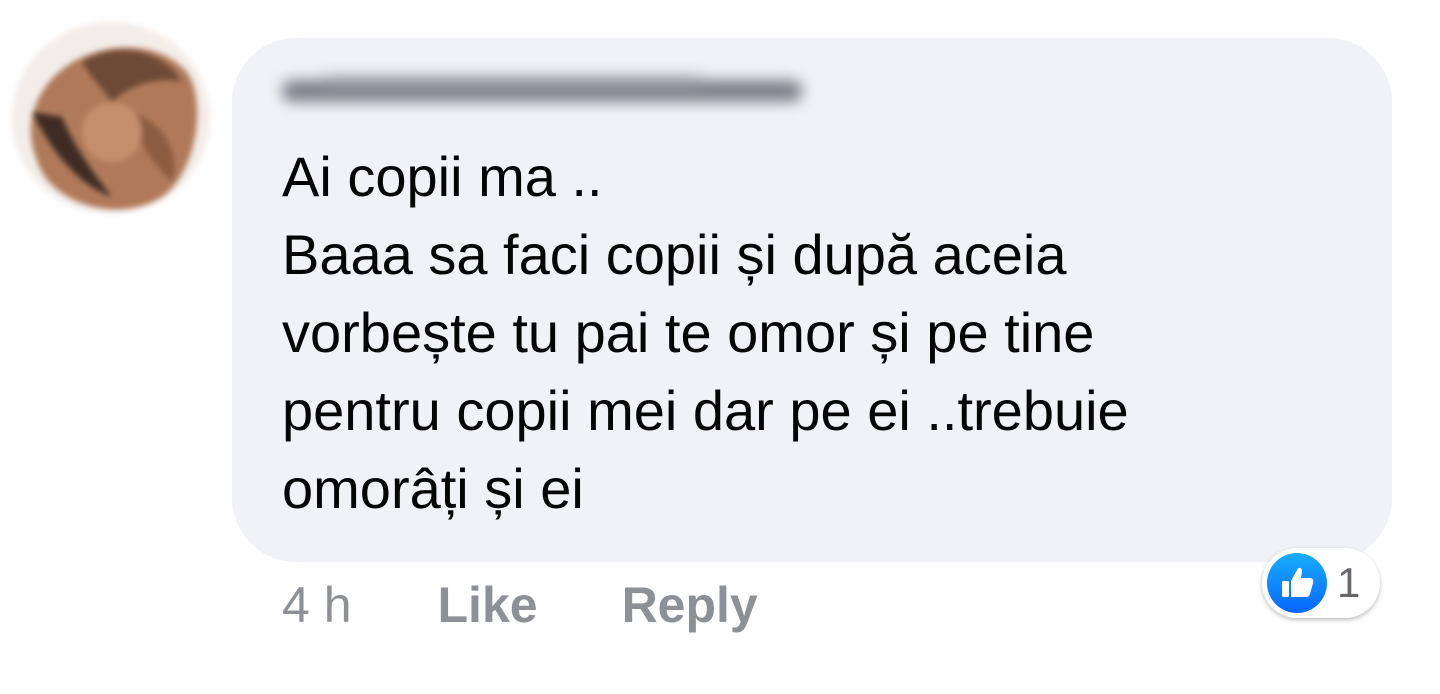  I want to click on author-name-redacted, so click(552, 91).